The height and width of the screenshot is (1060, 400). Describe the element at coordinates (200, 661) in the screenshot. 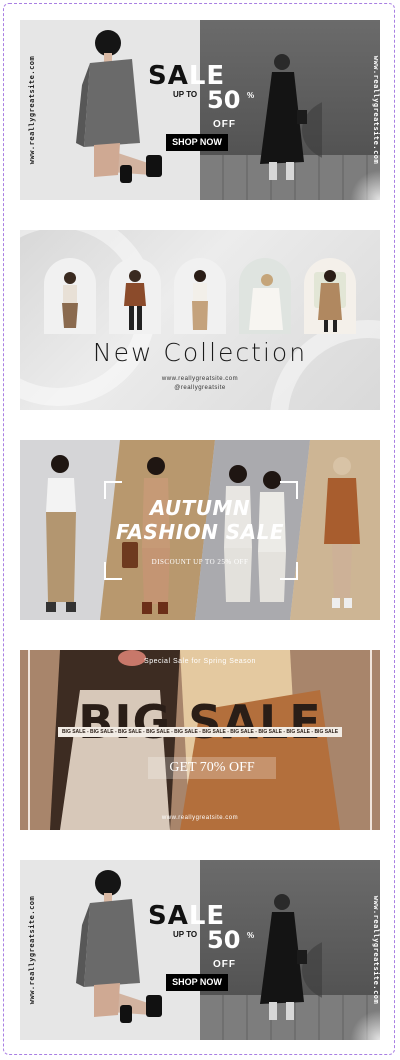

I see `big-sale-tagline: Special Sale for Spring Season` at that location.